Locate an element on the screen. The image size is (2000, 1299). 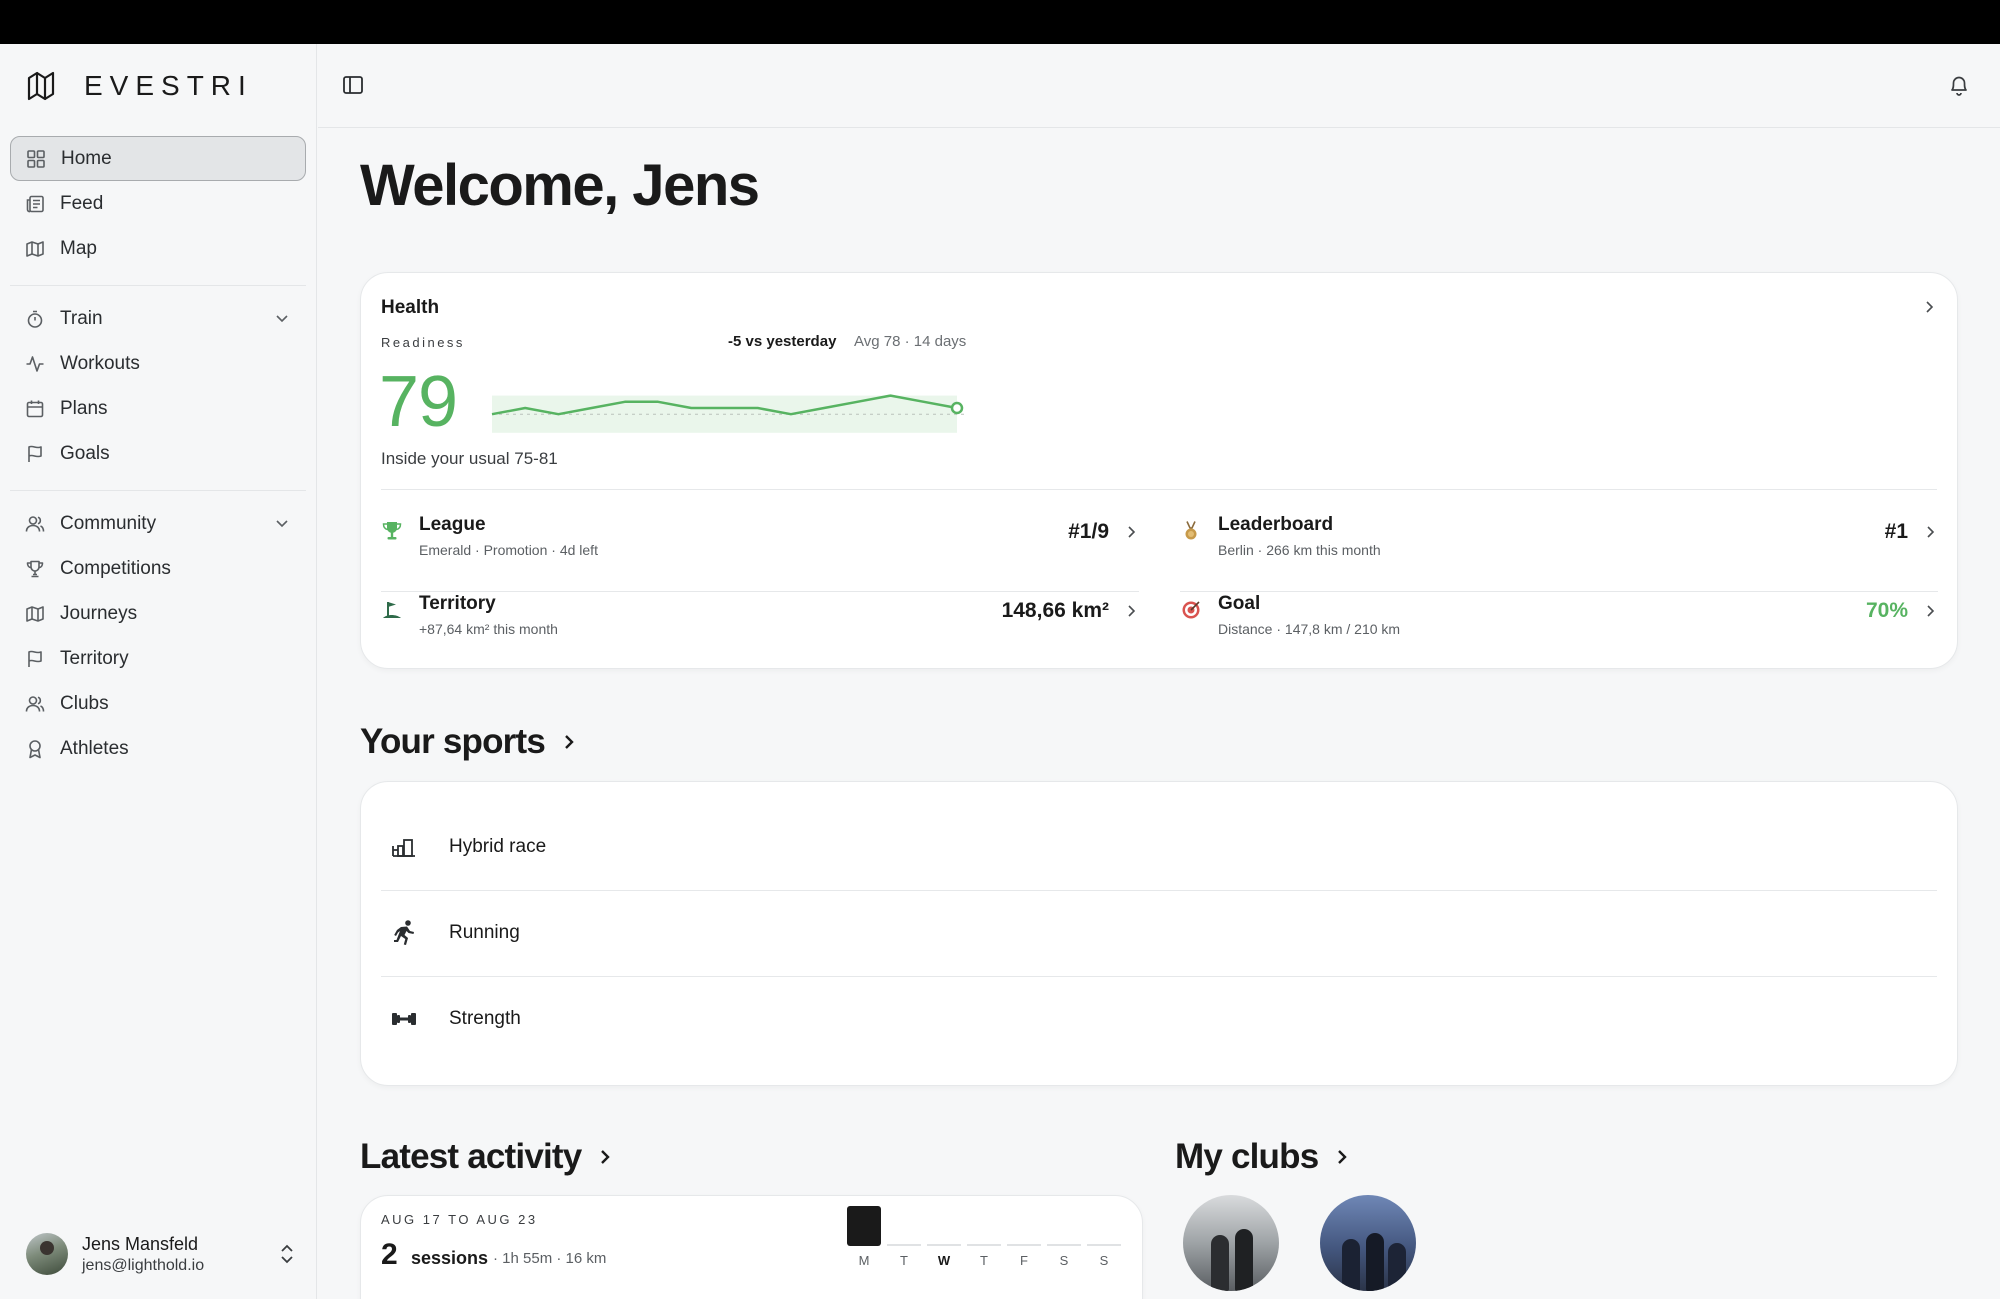
stat-value: 70% is located at coordinates (1886, 610).